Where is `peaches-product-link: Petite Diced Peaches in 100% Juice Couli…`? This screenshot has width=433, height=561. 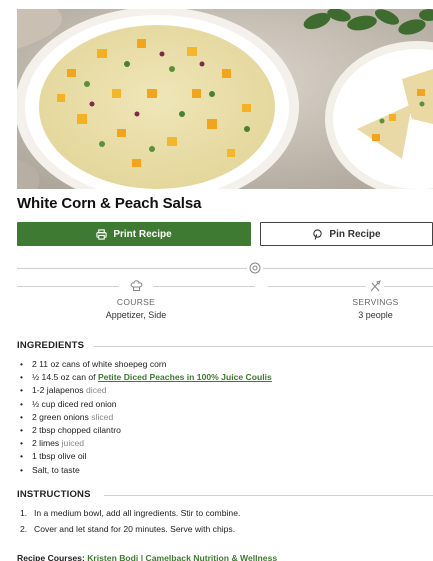 peaches-product-link: Petite Diced Peaches in 100% Juice Couli… is located at coordinates (185, 377).